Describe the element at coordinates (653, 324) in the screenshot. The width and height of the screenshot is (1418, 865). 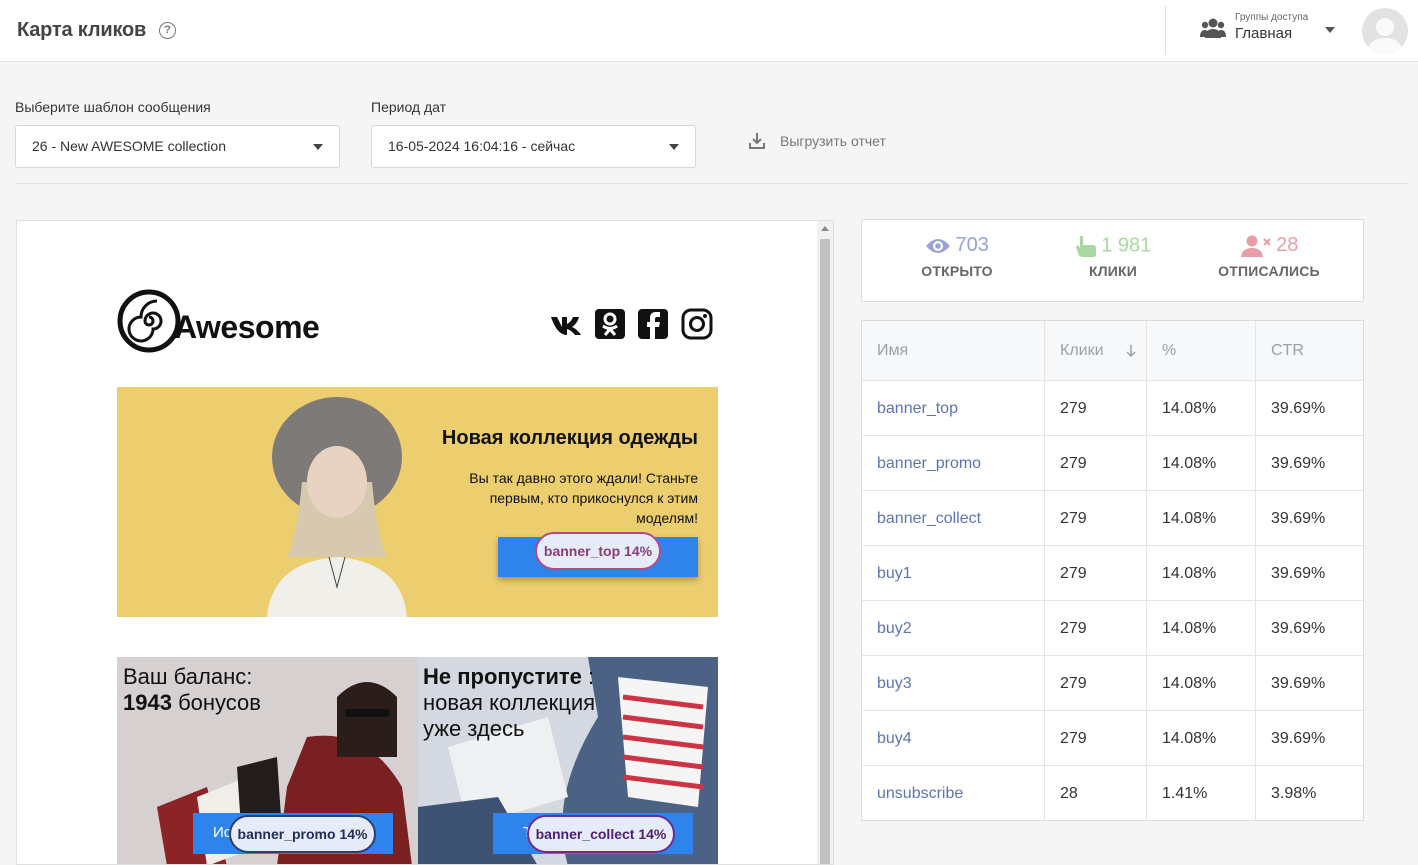
I see `facebook-icon` at that location.